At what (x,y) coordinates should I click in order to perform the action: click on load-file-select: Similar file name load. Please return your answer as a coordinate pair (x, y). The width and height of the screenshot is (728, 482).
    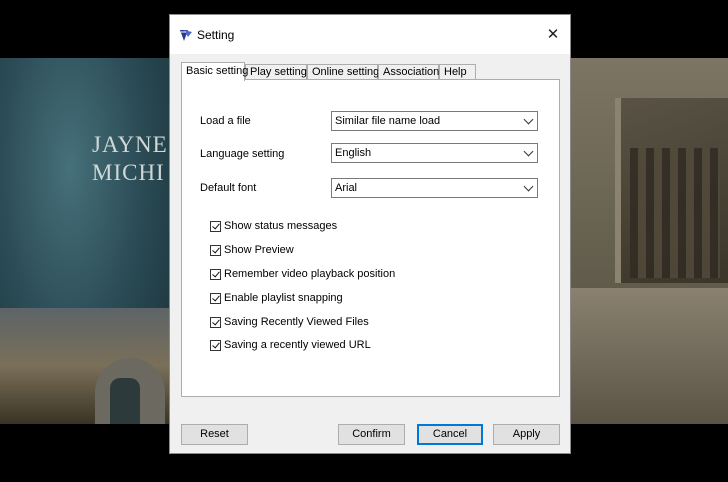
    Looking at the image, I should click on (434, 121).